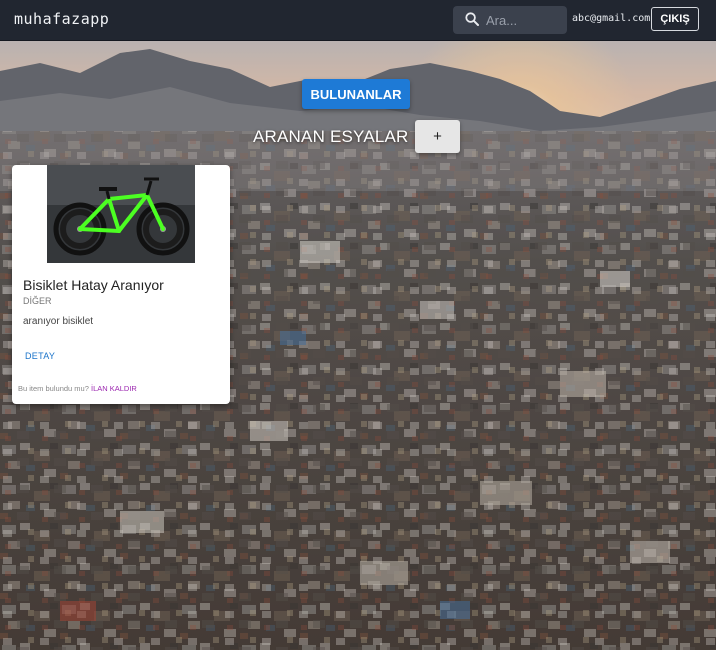 The width and height of the screenshot is (716, 650). Describe the element at coordinates (61, 19) in the screenshot. I see `app-logo: muhafazapp` at that location.